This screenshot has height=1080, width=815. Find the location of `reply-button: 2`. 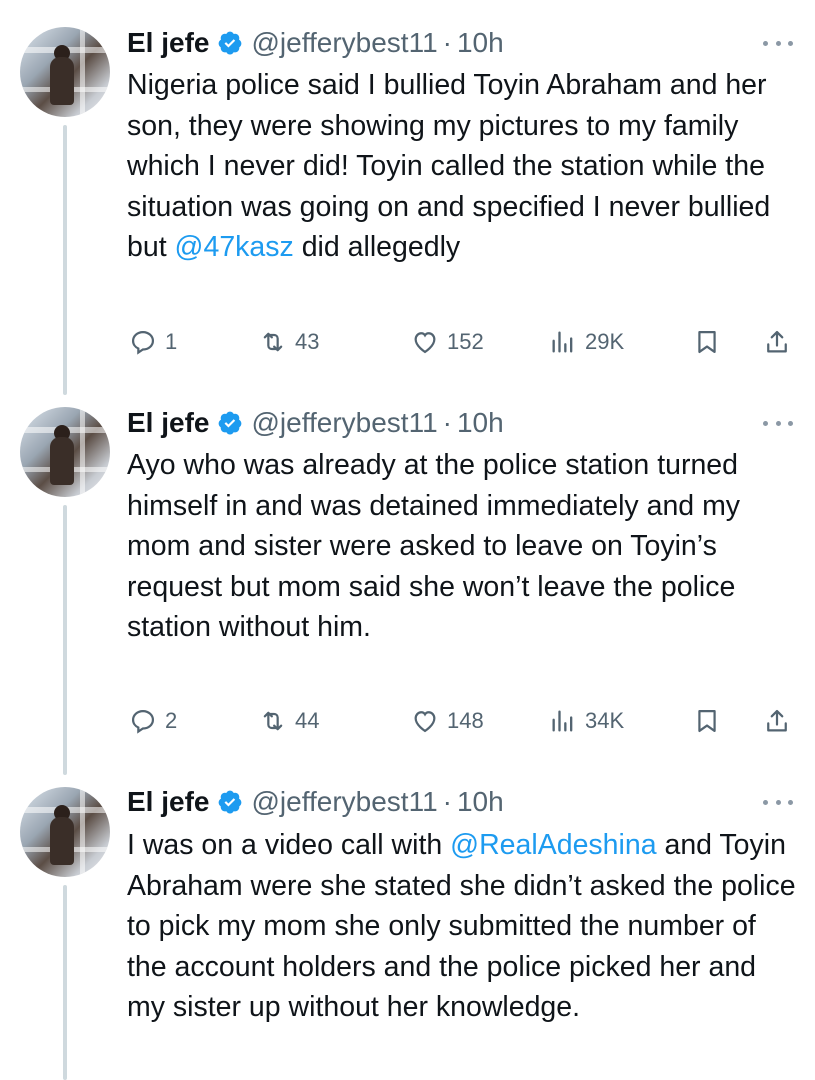

reply-button: 2 is located at coordinates (153, 721).